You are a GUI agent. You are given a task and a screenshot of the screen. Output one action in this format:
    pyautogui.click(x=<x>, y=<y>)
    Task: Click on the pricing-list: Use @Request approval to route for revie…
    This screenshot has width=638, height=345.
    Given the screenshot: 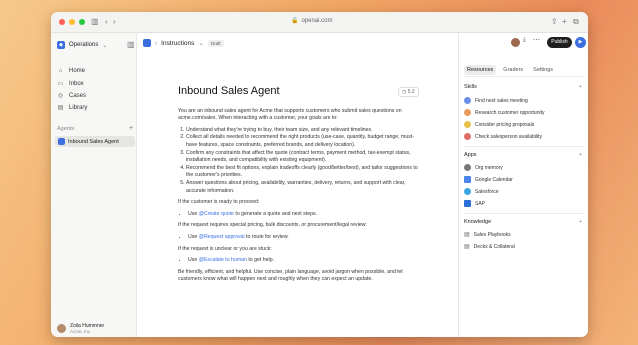 What is the action you would take?
    pyautogui.click(x=303, y=238)
    